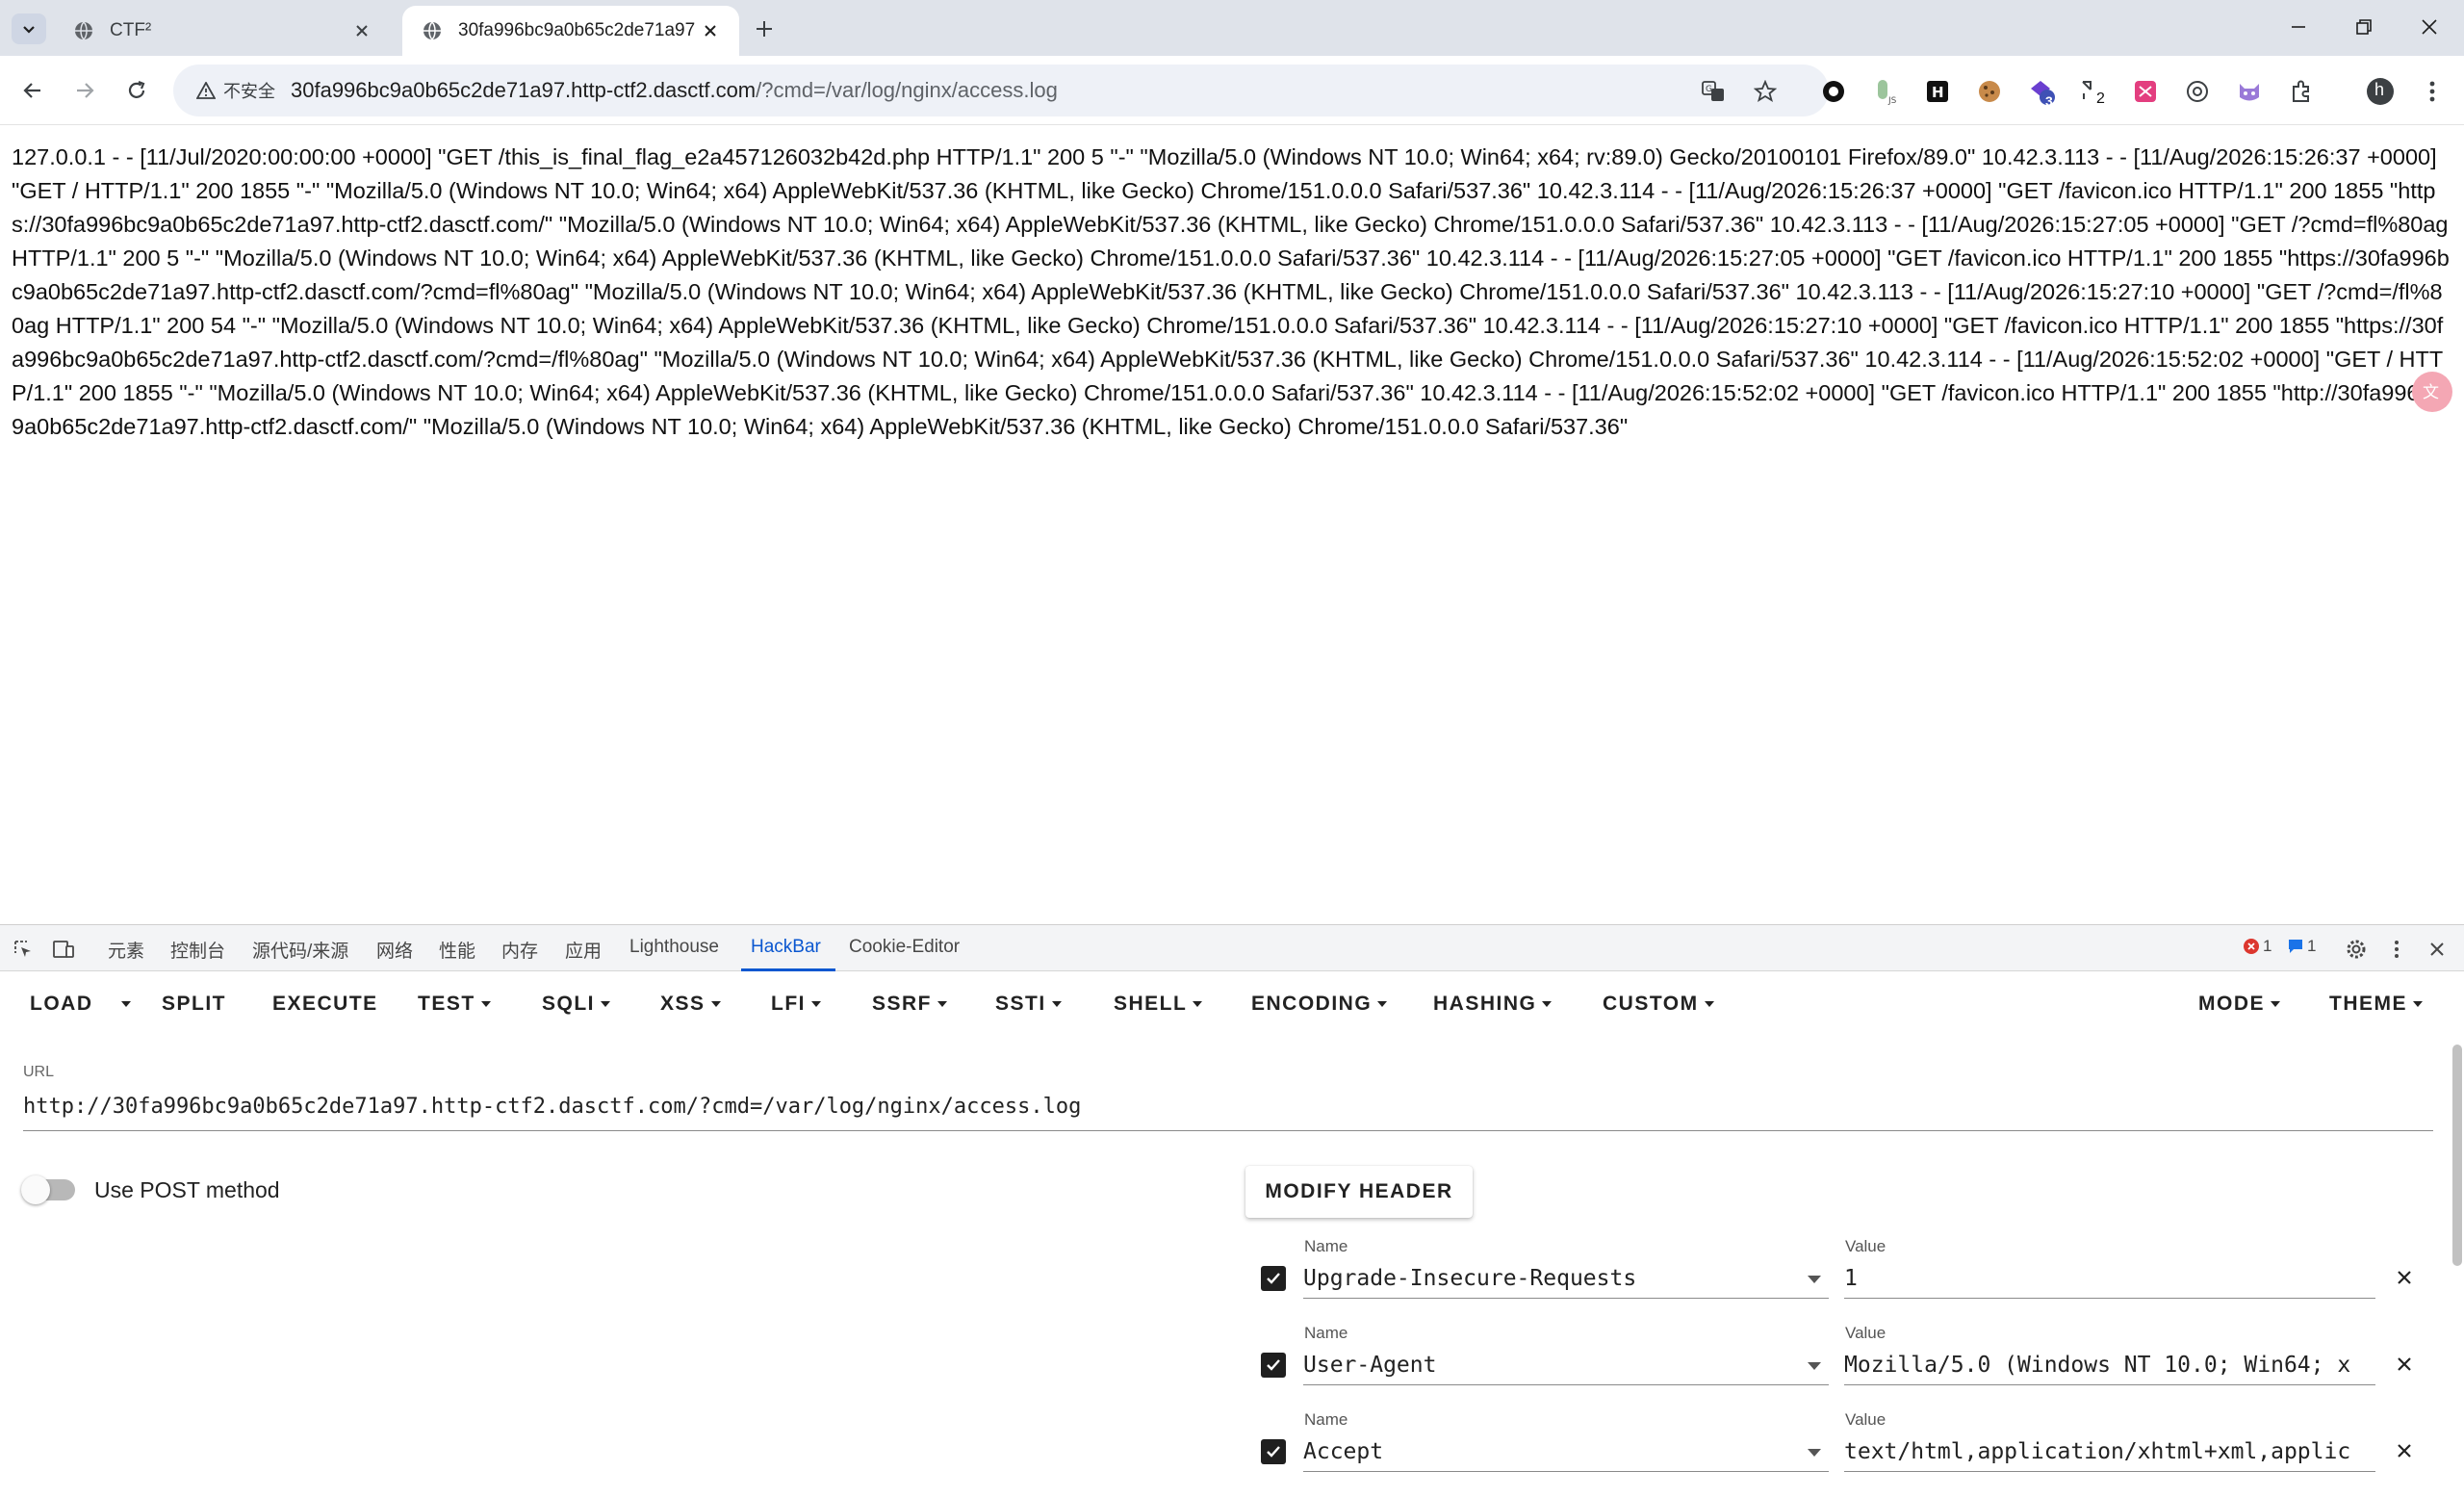  I want to click on devtools-menu-icon, so click(2396, 949).